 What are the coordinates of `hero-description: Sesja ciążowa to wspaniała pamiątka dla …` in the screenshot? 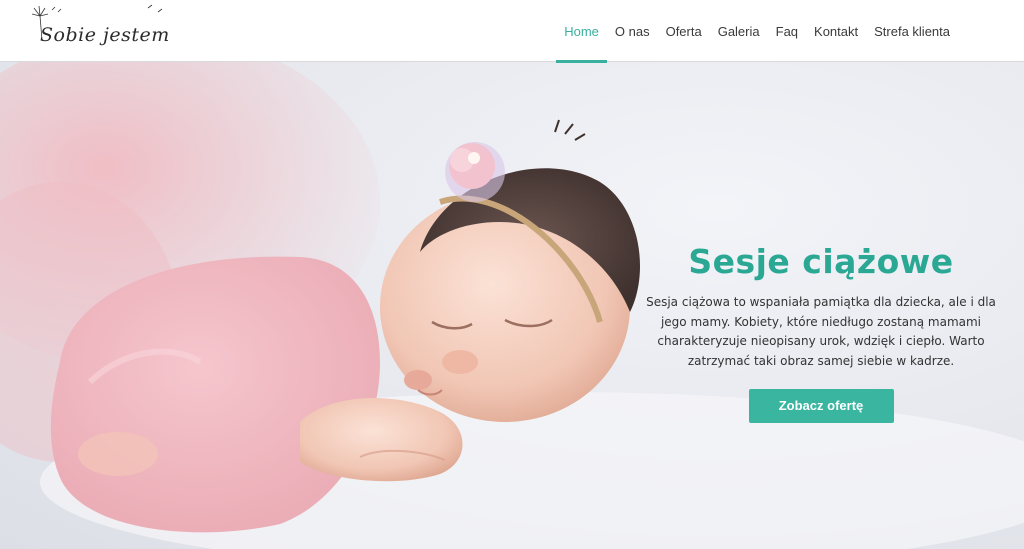 It's located at (821, 331).